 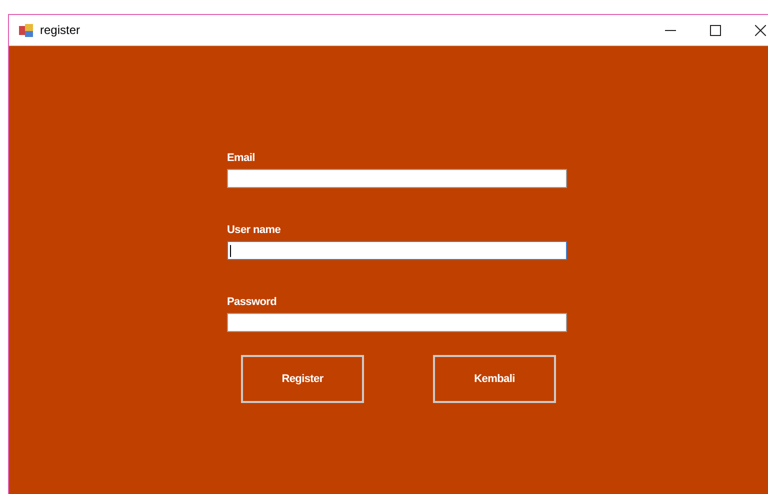 I want to click on field-label: Password, so click(x=252, y=302).